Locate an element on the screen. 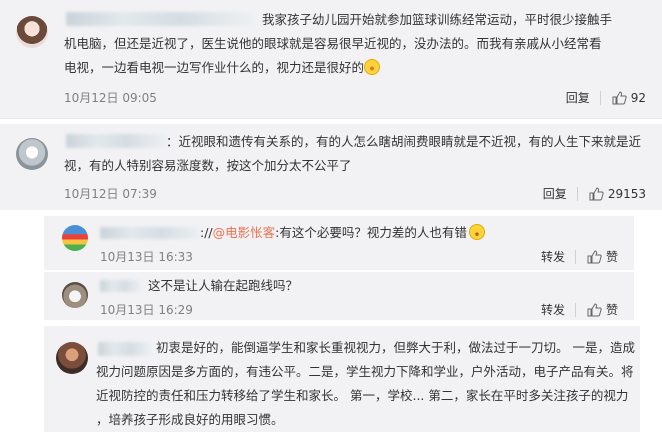  timestamp: 10月13日 16:33 is located at coordinates (146, 257).